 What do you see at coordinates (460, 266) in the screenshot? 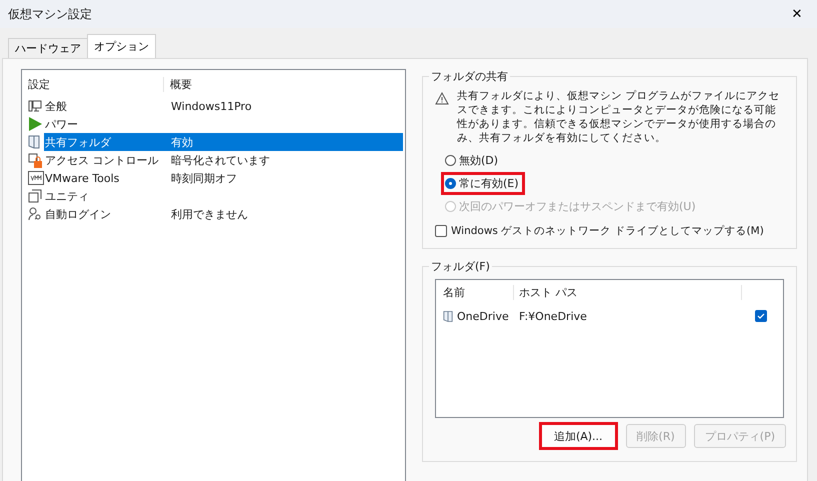
I see `group-title: フォルダ(F)` at bounding box center [460, 266].